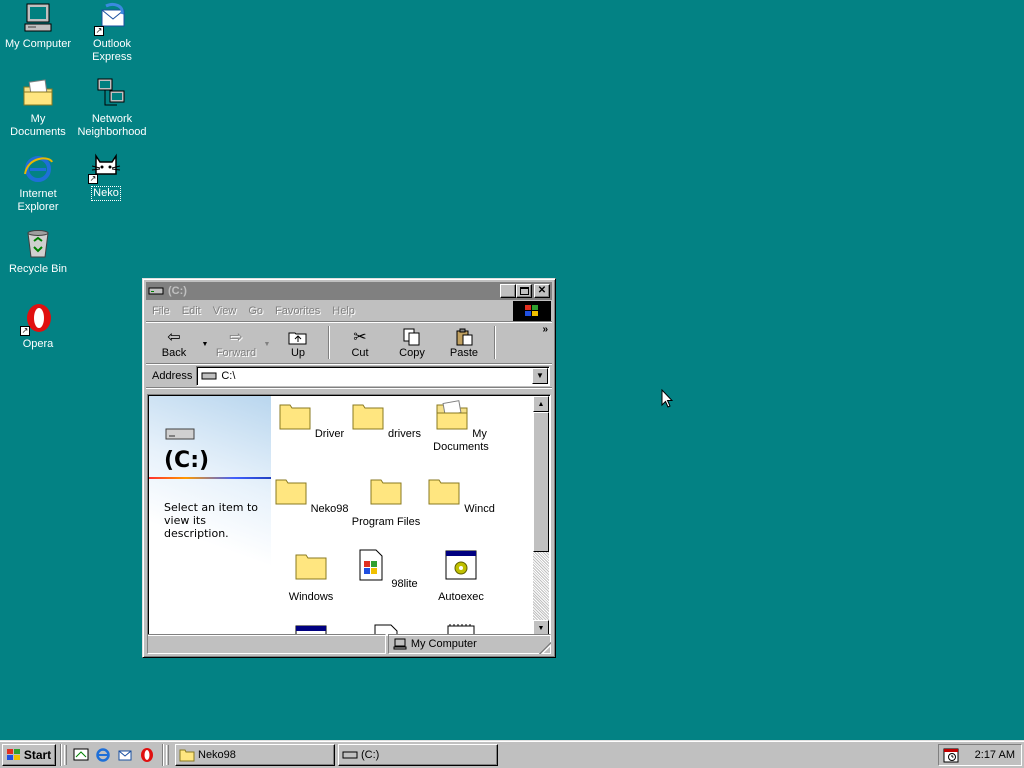 This screenshot has height=768, width=1024. I want to click on menu-edit: Edit, so click(191, 311).